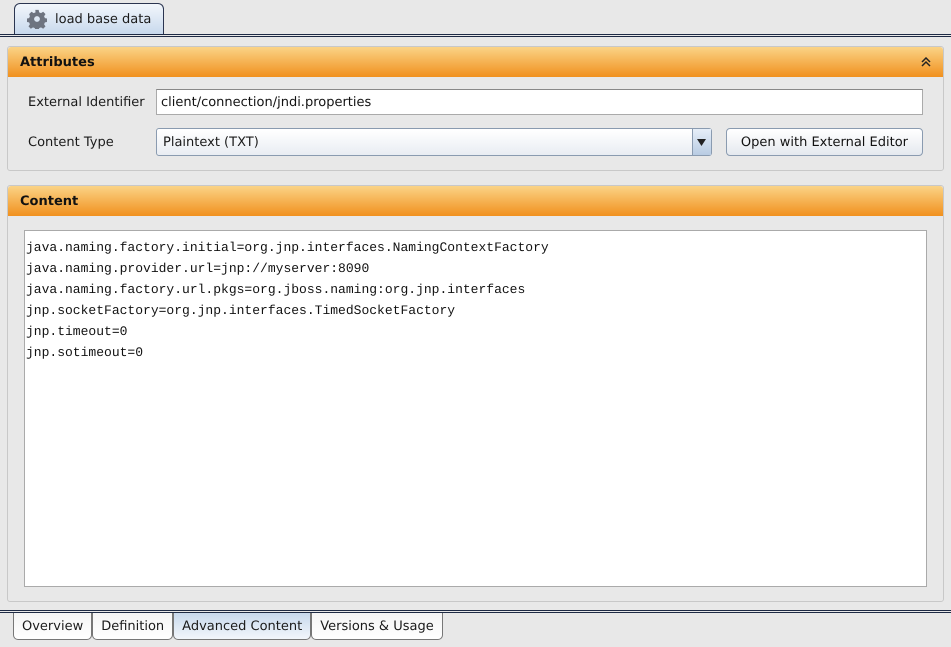 The height and width of the screenshot is (647, 951). What do you see at coordinates (276, 290) in the screenshot?
I see `code-line: java.naming.factory.url.pkgs=org.jboss.naming:org.jnp.interfaces` at bounding box center [276, 290].